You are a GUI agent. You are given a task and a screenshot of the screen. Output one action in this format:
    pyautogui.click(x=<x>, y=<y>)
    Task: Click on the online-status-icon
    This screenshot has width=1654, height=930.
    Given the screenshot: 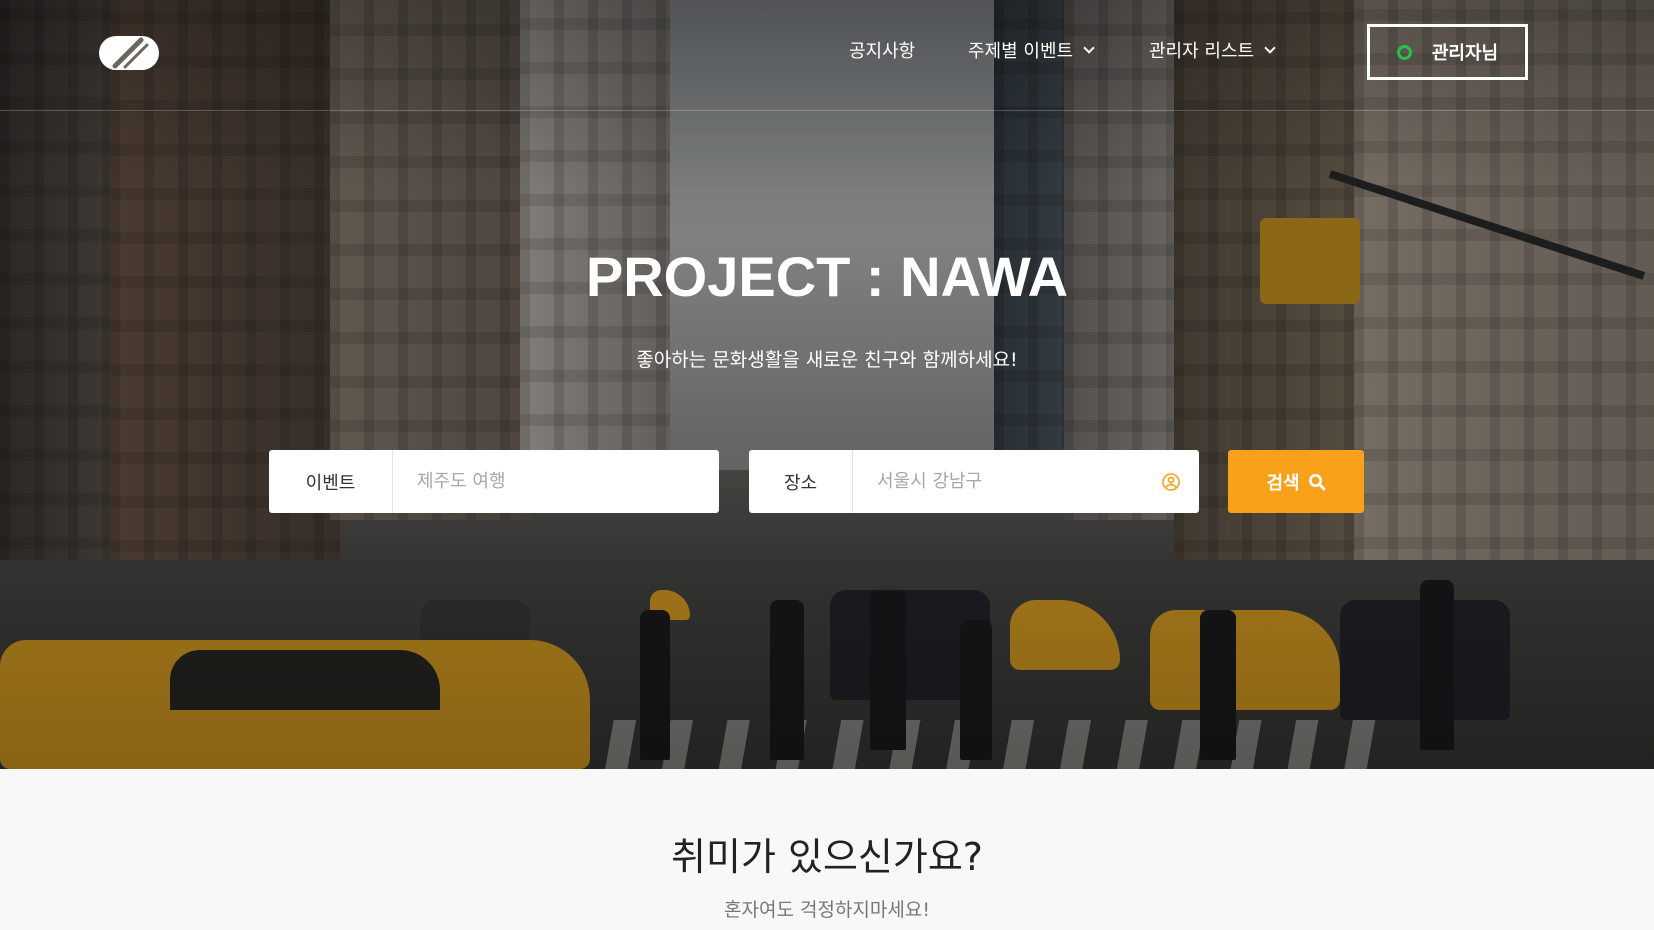 What is the action you would take?
    pyautogui.click(x=1404, y=52)
    